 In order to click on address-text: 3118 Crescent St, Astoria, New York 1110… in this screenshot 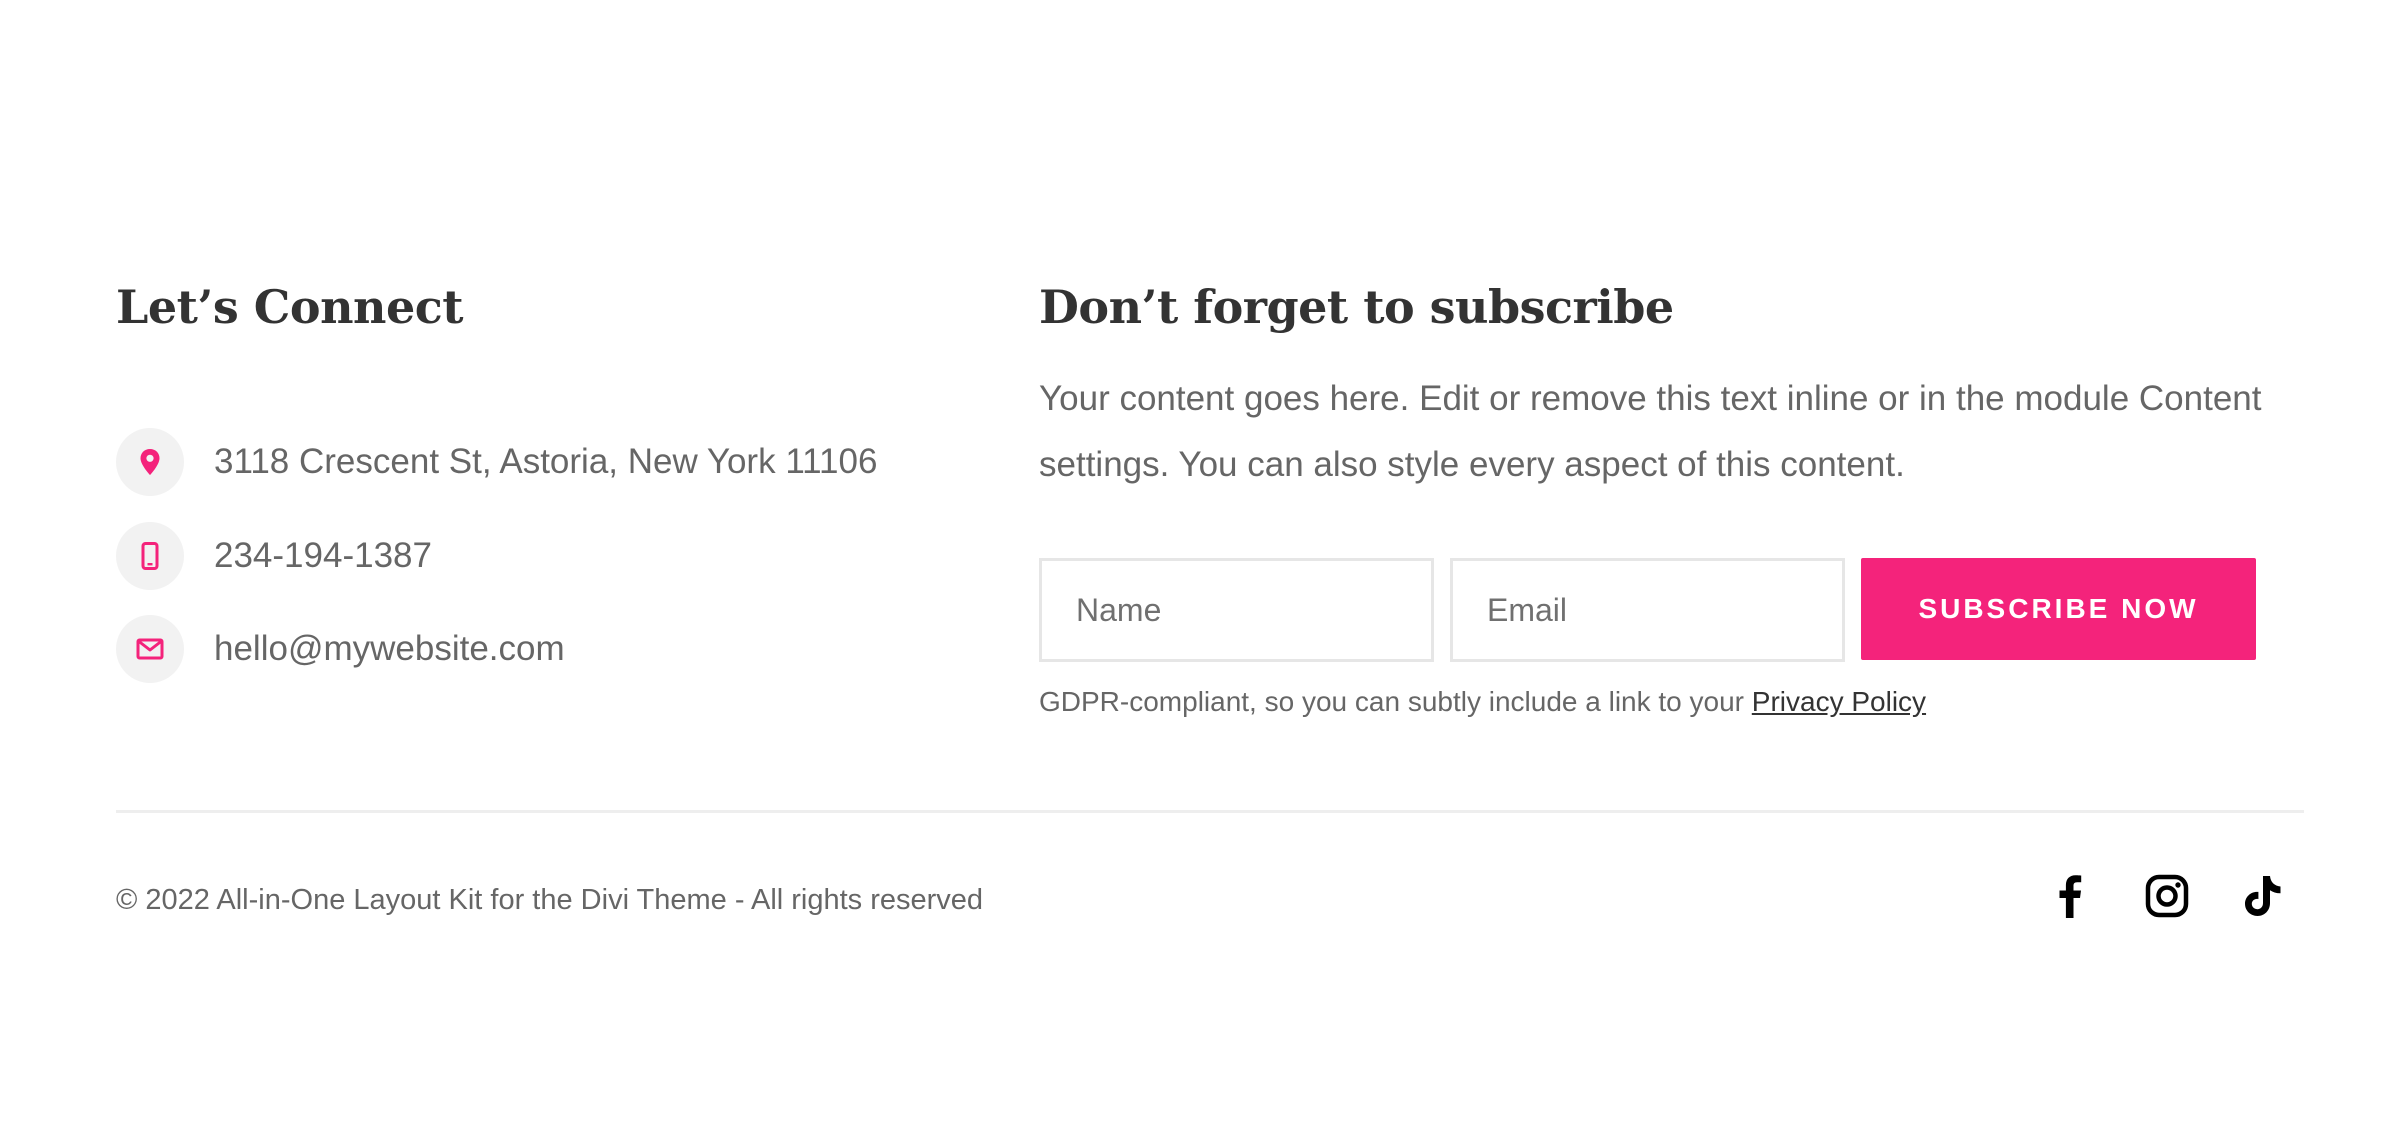, I will do `click(546, 461)`.